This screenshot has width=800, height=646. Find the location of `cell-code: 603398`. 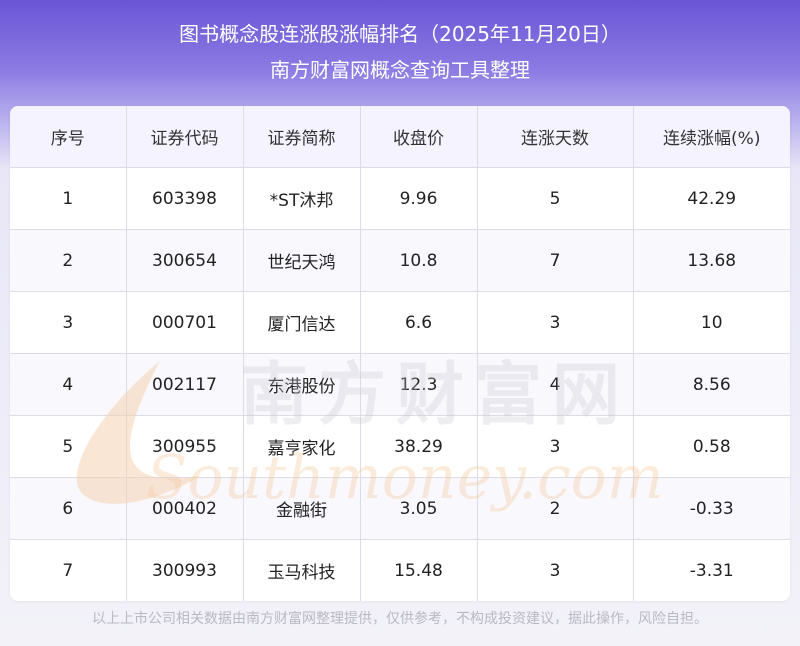

cell-code: 603398 is located at coordinates (185, 198).